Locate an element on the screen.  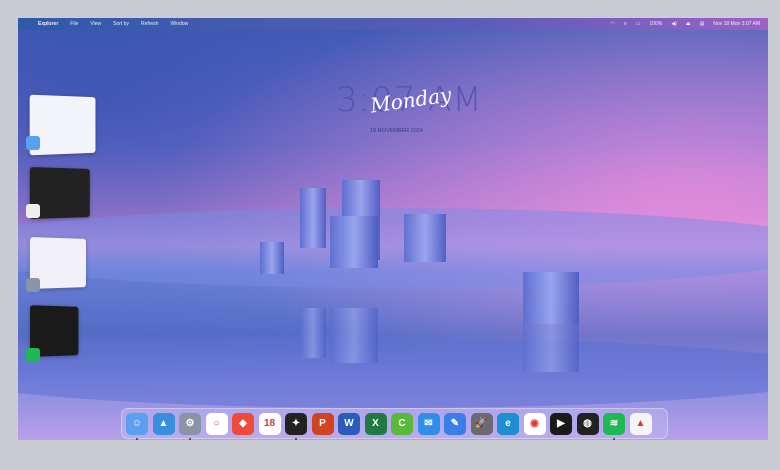
dock-glyph: e is located at coordinates (508, 423).